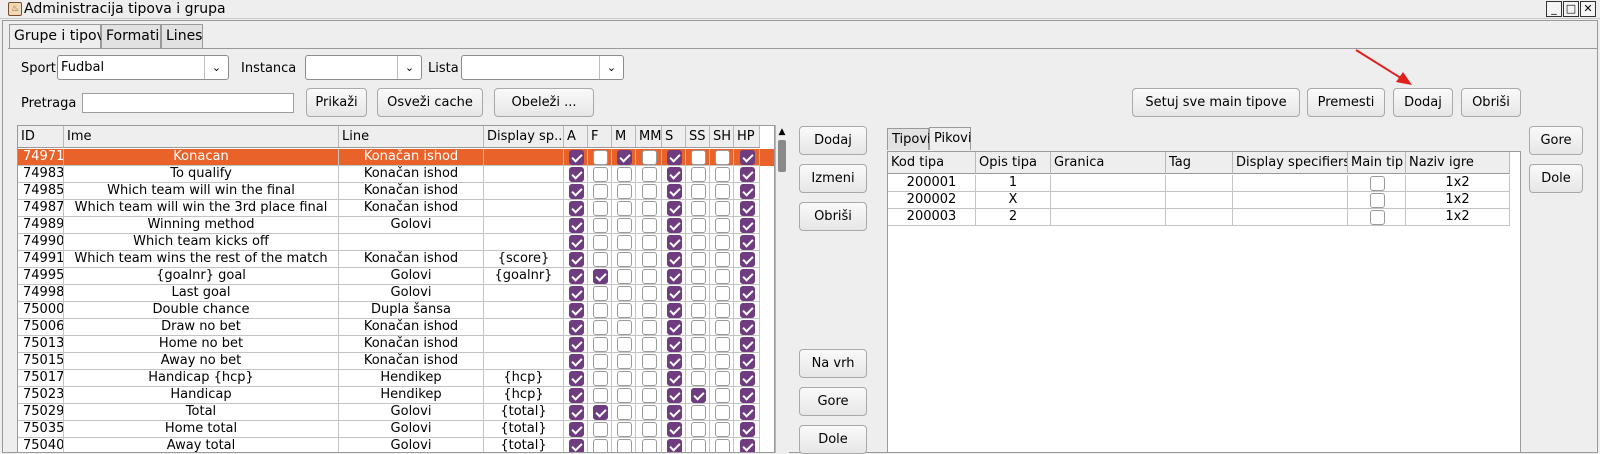 This screenshot has height=454, width=1600. What do you see at coordinates (932, 163) in the screenshot?
I see `column-header: Kod tipa` at bounding box center [932, 163].